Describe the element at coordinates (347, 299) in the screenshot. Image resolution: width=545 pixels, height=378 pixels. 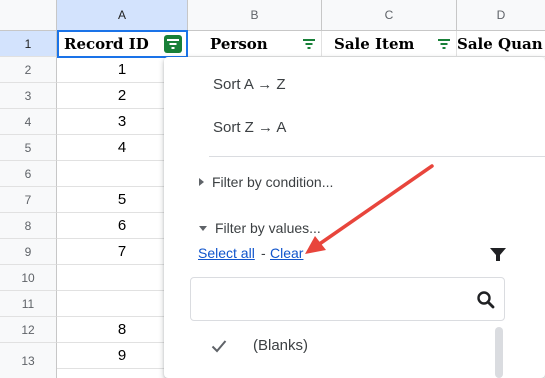
I see `values-search-input` at that location.